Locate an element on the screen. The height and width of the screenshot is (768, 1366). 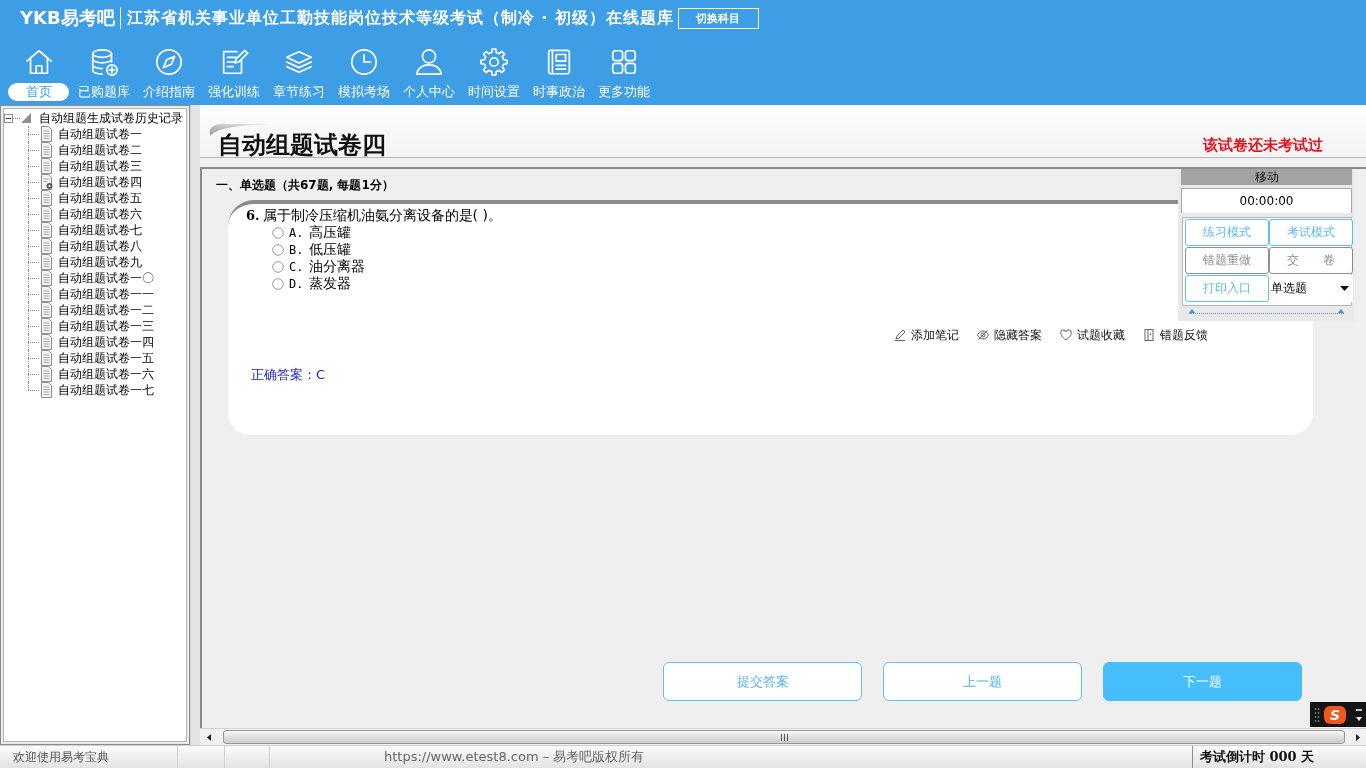
tree-item: 自动组题试卷一五 is located at coordinates (106, 358).